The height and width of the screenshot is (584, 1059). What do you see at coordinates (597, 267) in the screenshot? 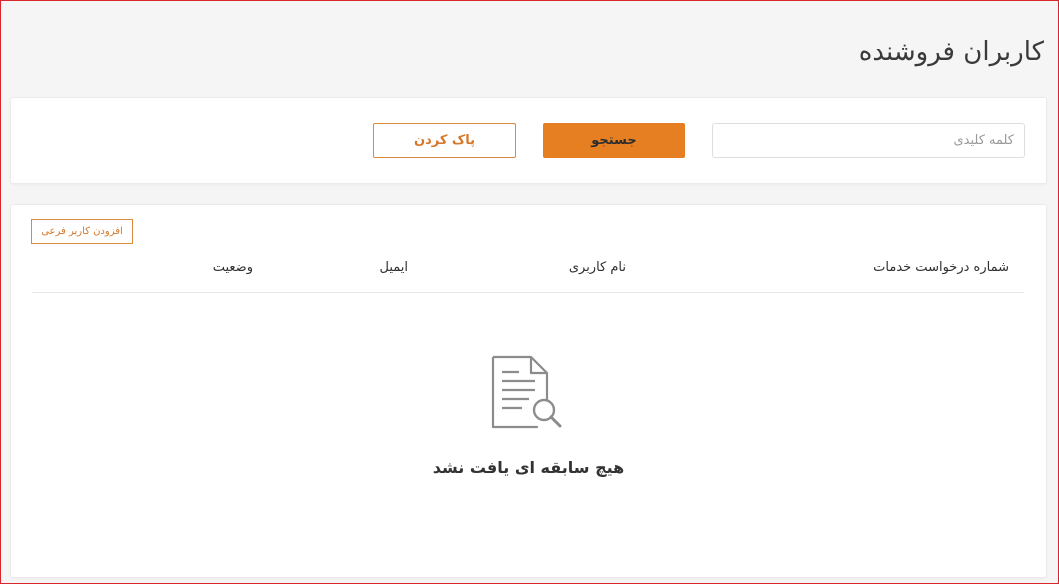
I see `column-header-username: نام کاربری` at bounding box center [597, 267].